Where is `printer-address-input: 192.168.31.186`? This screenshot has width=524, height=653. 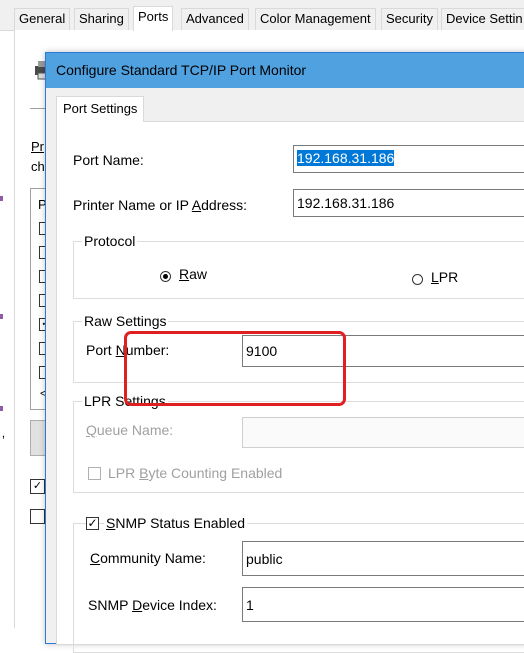
printer-address-input: 192.168.31.186 is located at coordinates (408, 203).